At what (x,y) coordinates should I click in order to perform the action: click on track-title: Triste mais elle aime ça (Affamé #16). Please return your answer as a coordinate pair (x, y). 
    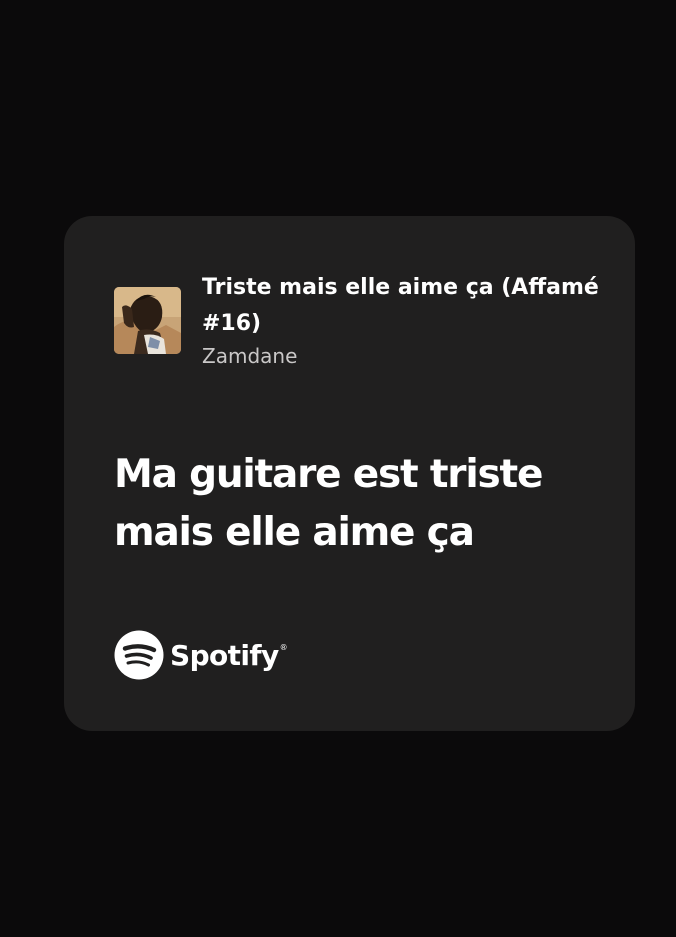
    Looking at the image, I should click on (400, 305).